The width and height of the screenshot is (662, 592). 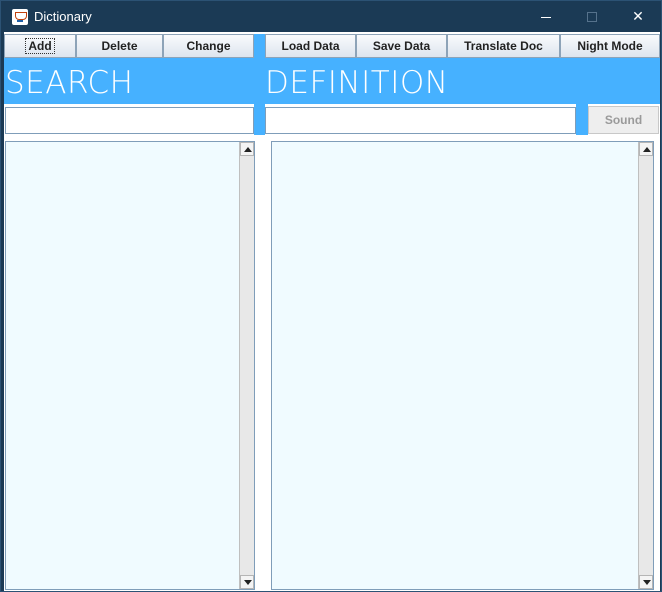 I want to click on window-title: Dictionary, so click(x=63, y=16).